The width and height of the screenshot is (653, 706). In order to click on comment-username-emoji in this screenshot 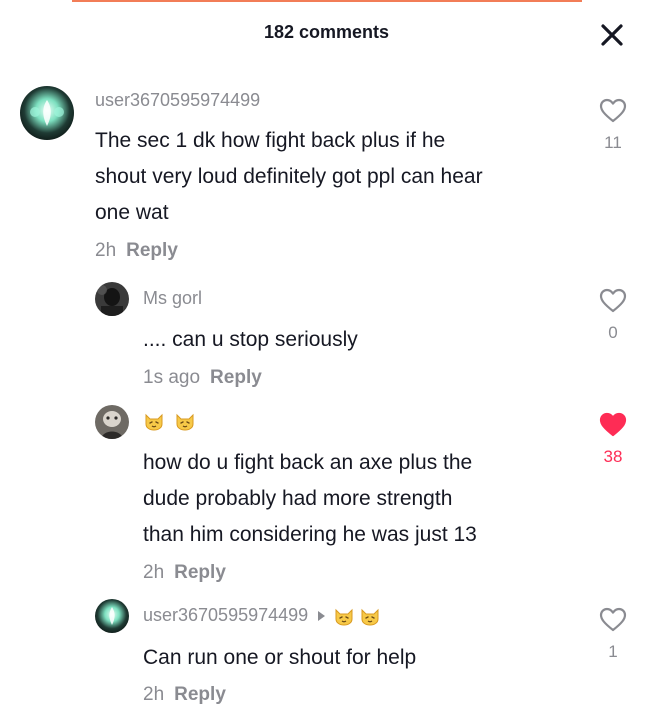, I will do `click(169, 421)`.